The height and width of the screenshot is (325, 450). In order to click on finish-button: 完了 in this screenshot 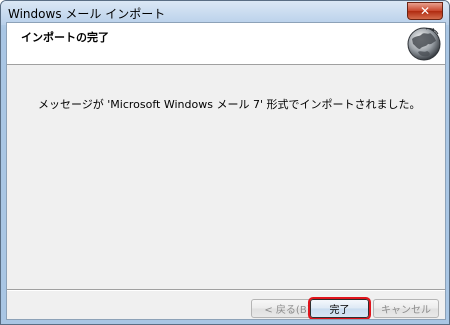, I will do `click(339, 308)`.